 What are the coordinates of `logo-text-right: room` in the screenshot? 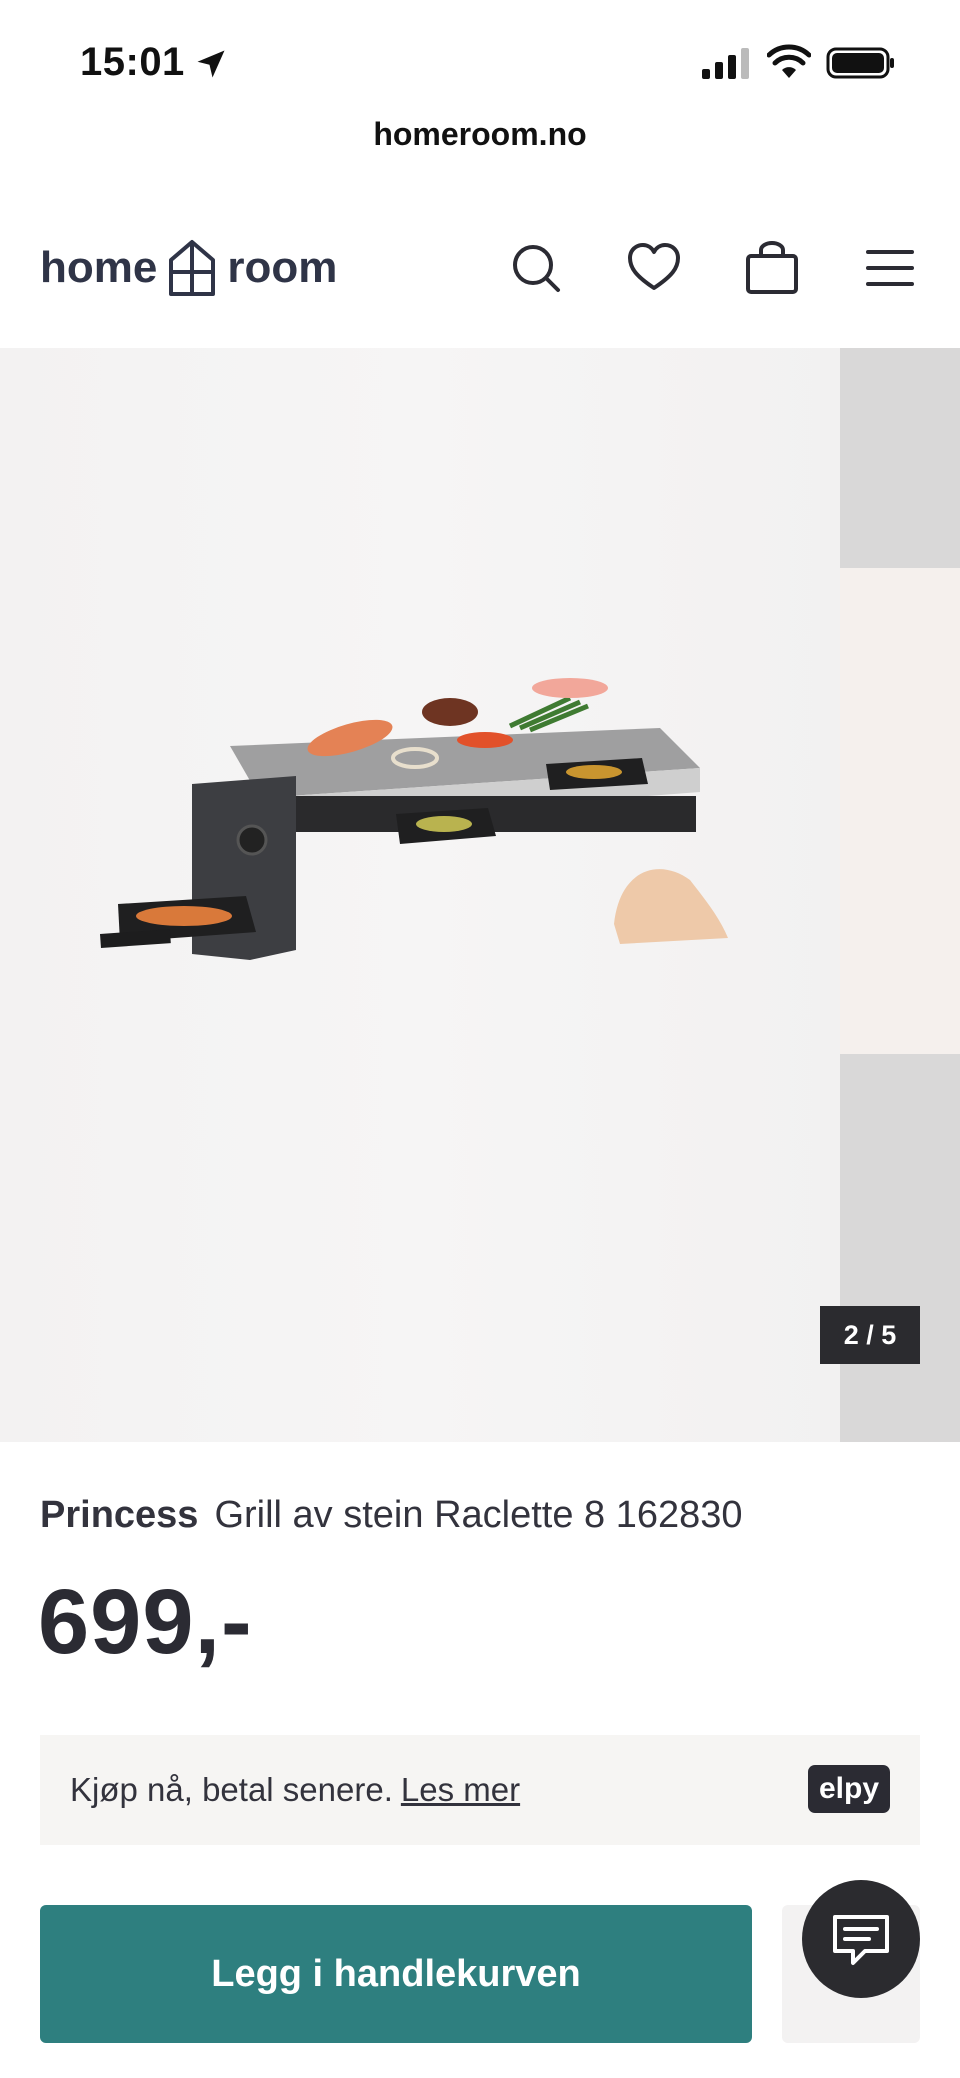 It's located at (282, 267).